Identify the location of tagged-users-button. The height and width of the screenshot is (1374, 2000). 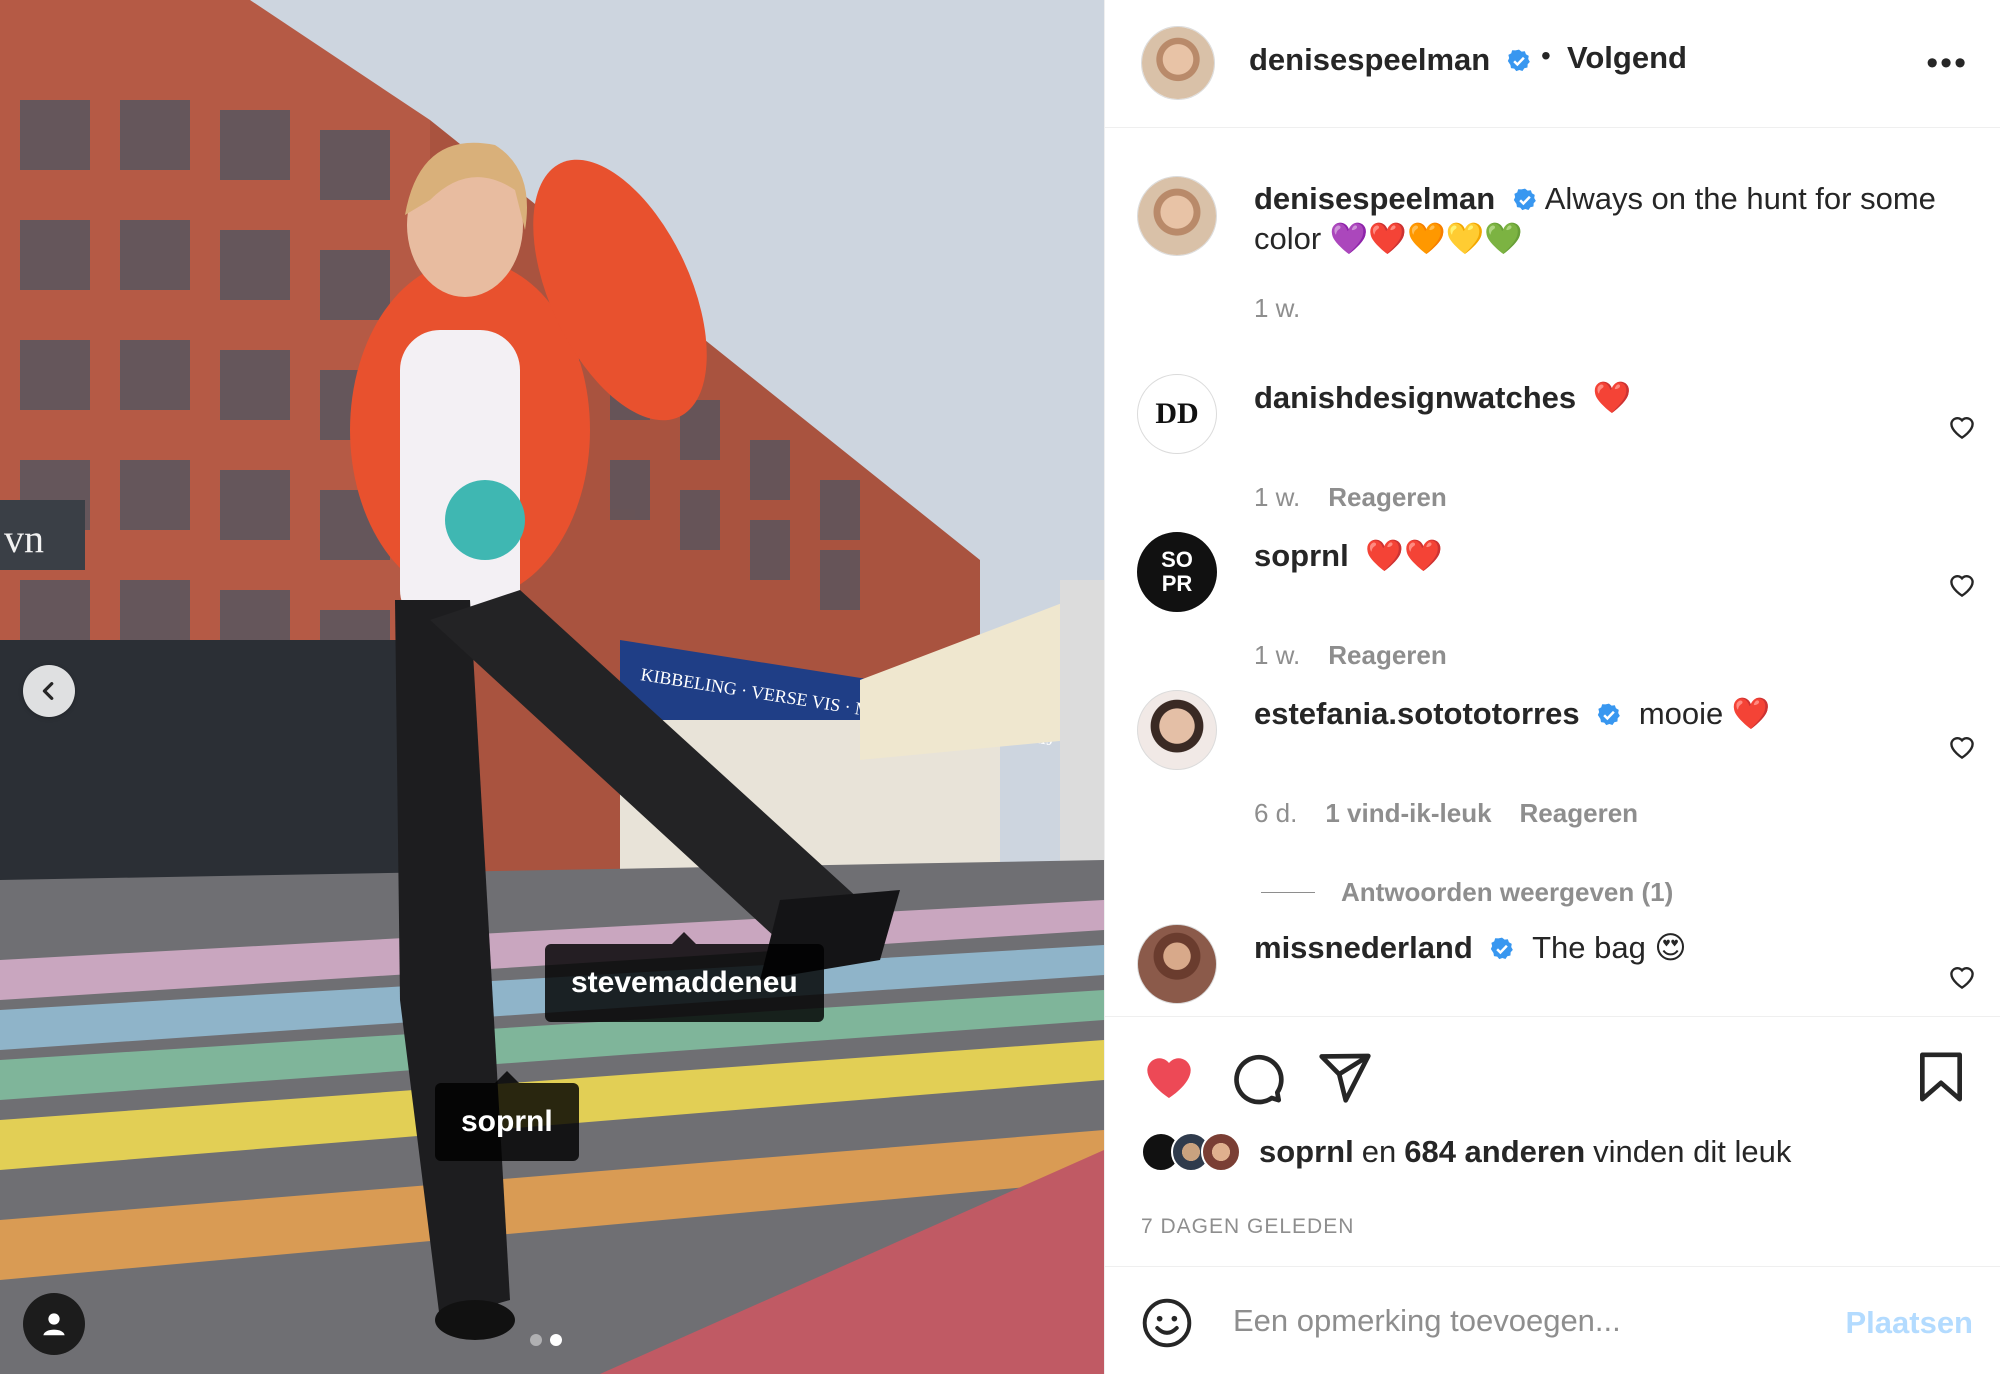
(54, 1324).